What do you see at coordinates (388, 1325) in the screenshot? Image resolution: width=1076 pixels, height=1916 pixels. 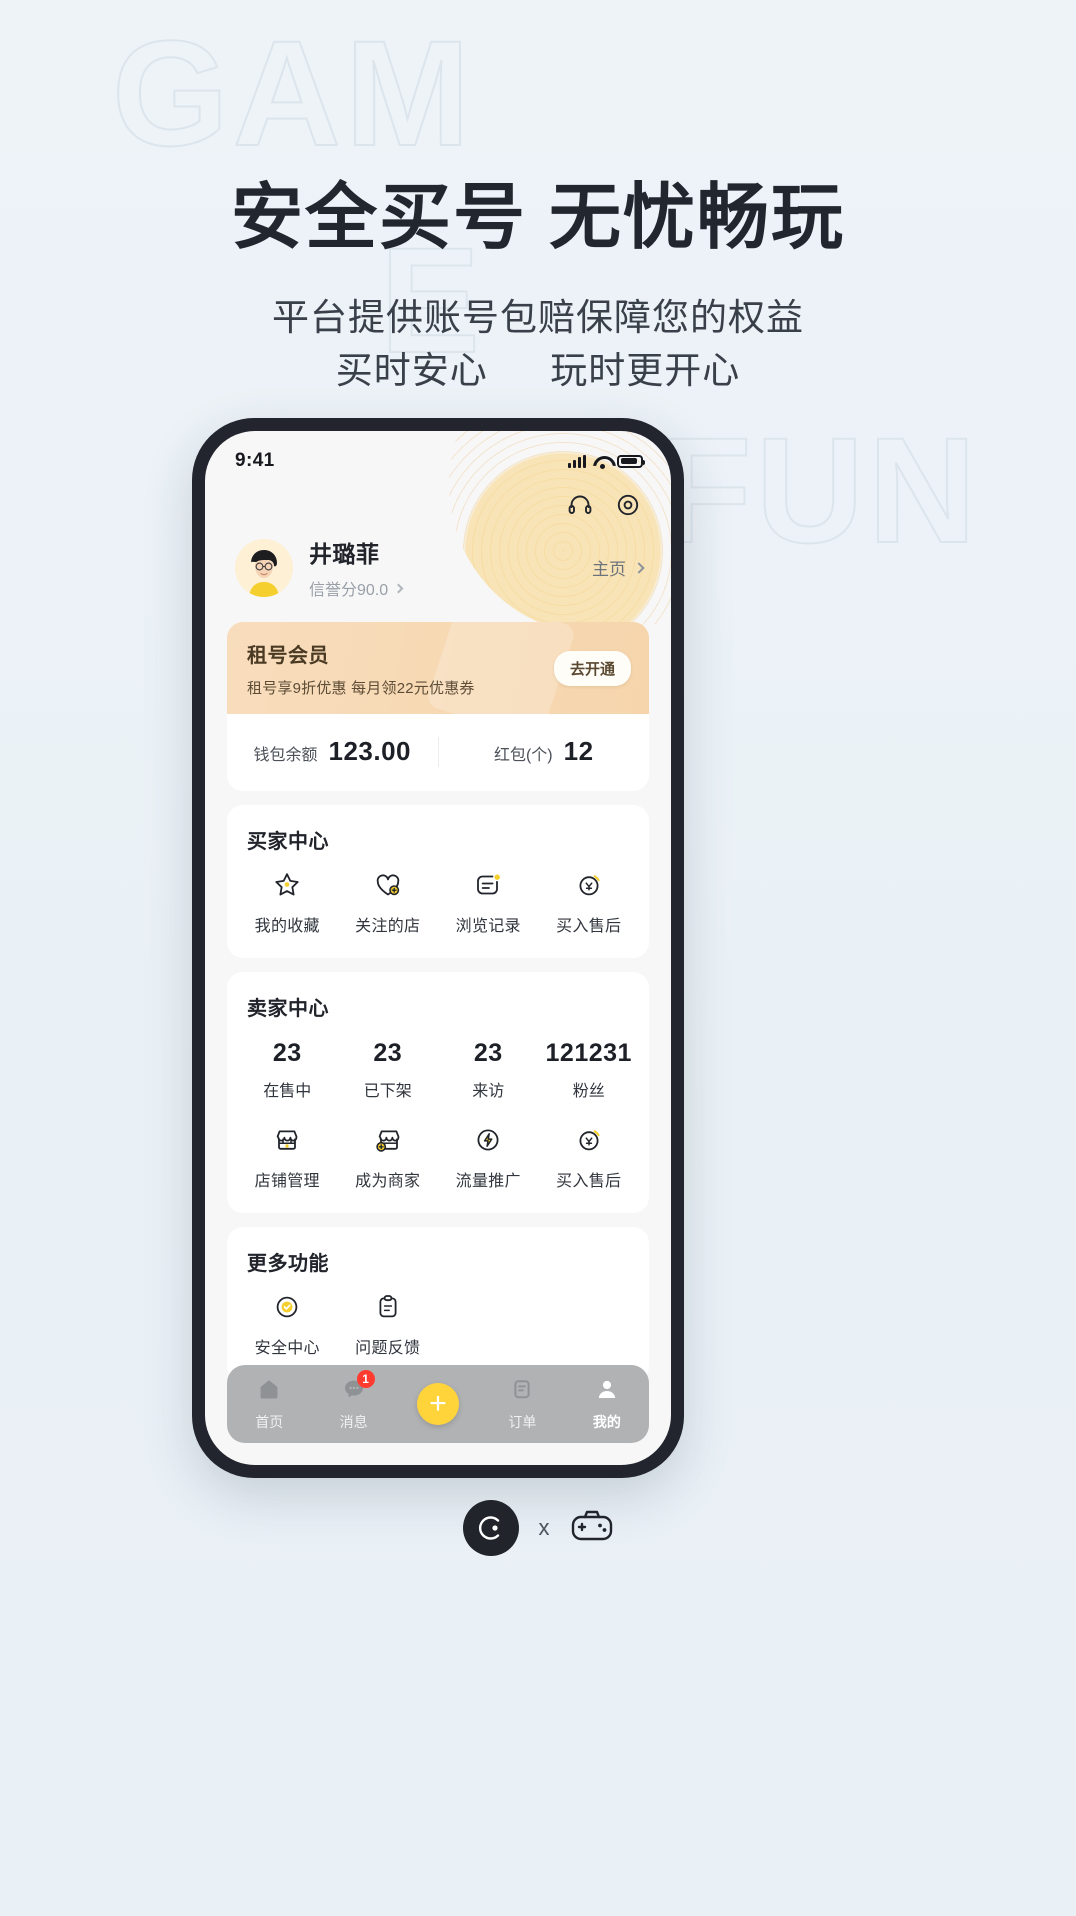 I see `more-item-feedback: 问题反馈` at bounding box center [388, 1325].